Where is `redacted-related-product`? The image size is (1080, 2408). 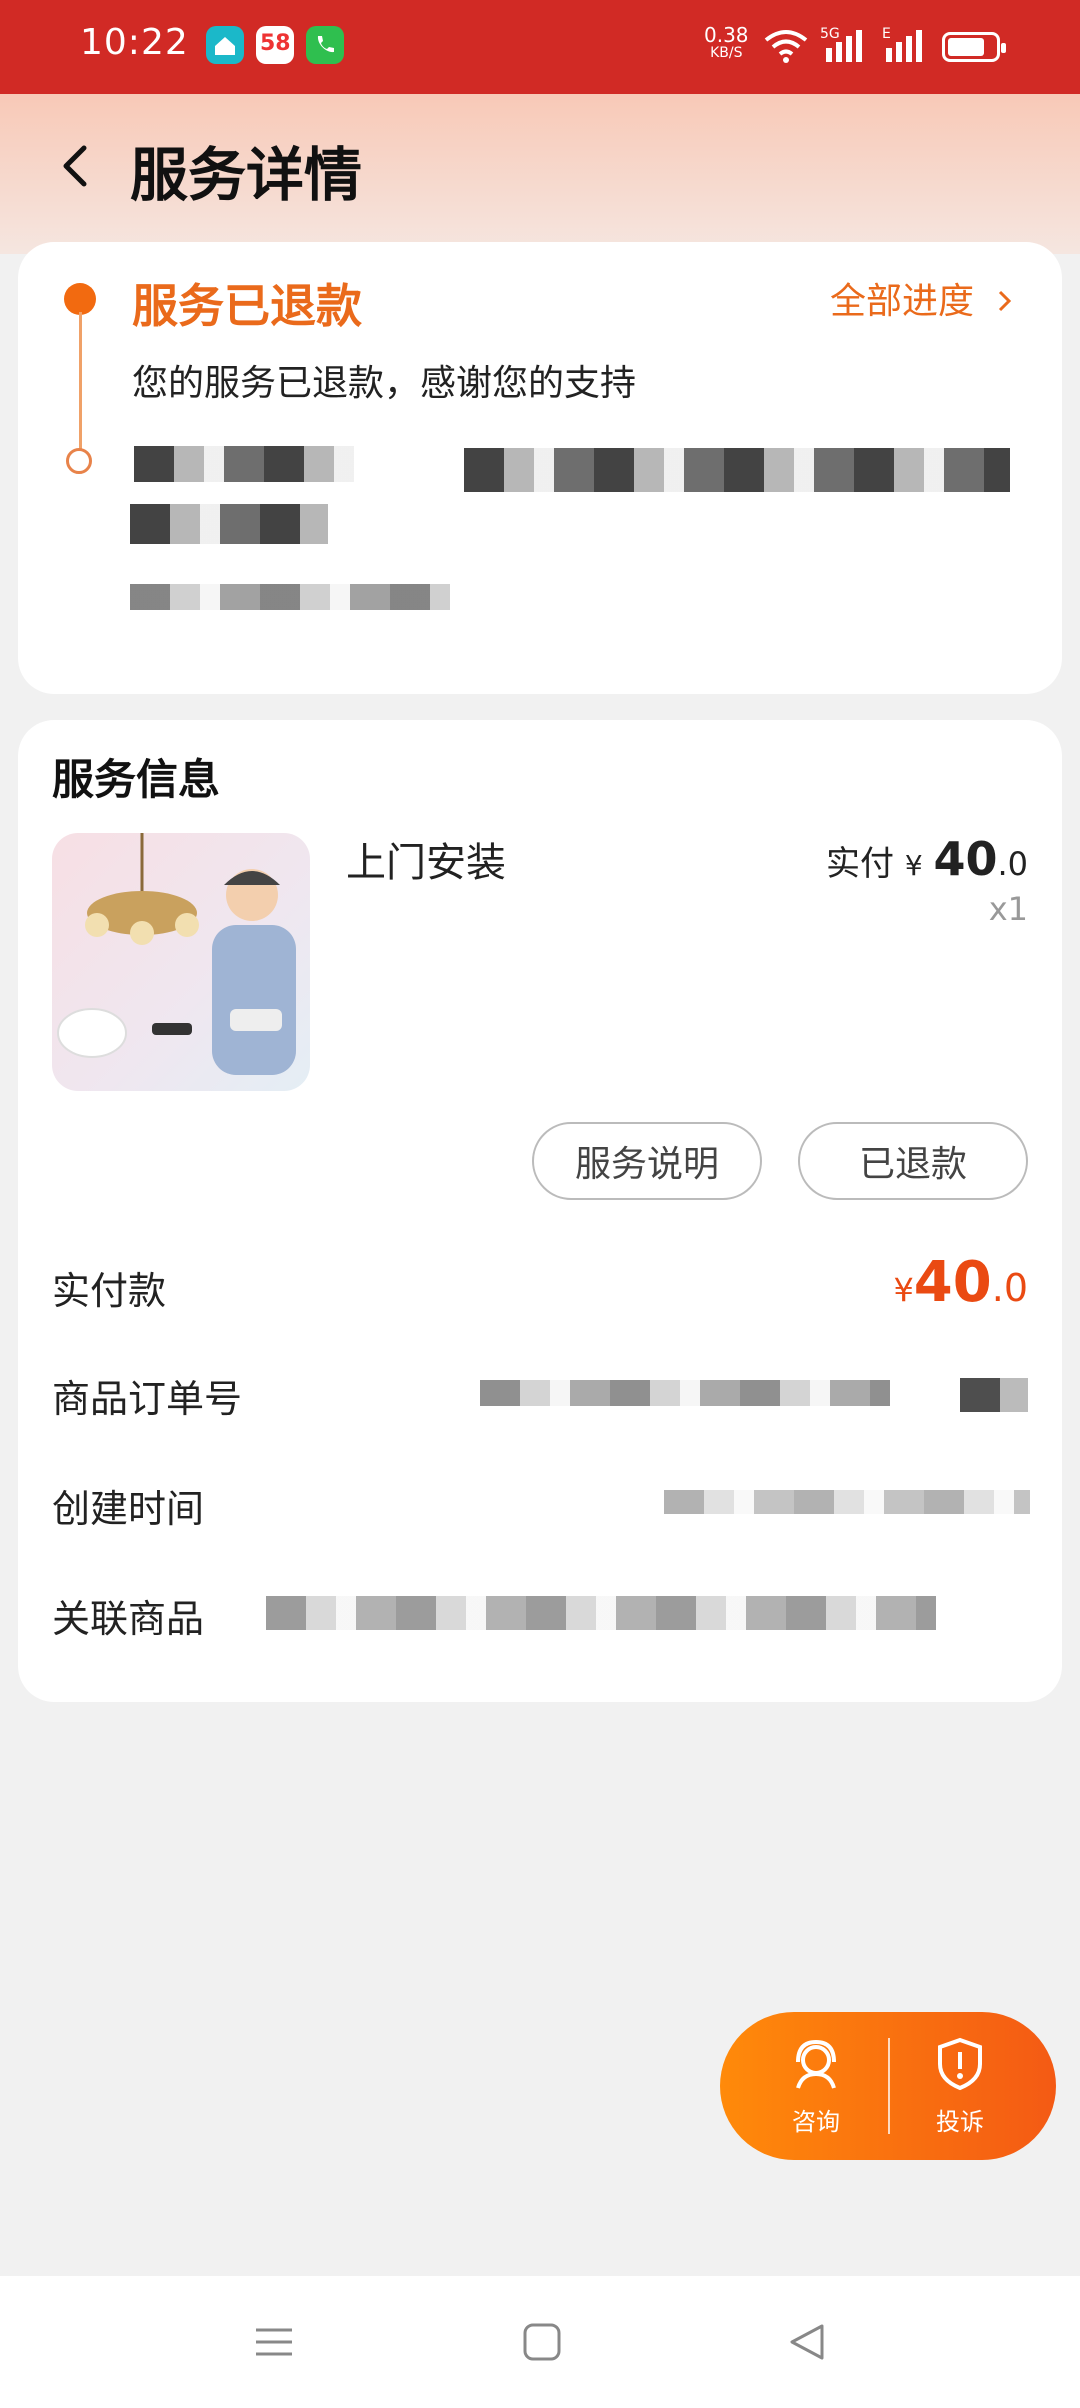 redacted-related-product is located at coordinates (601, 1613).